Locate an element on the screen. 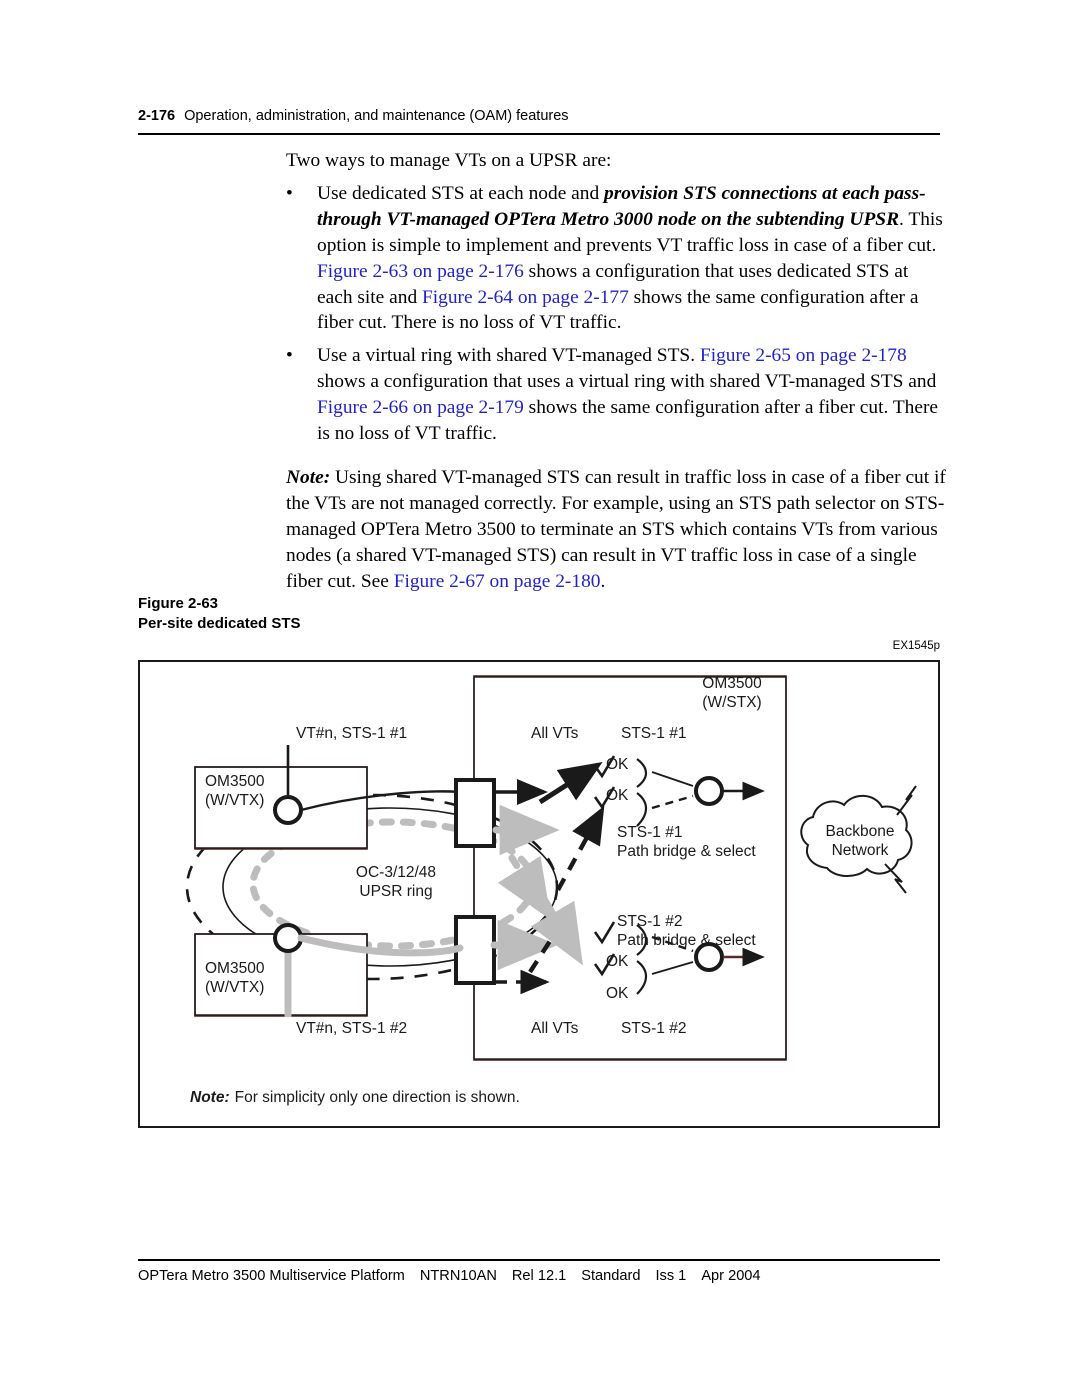 Image resolution: width=1080 pixels, height=1397 pixels. xref-figure-2-67: Figure 2-67 on page 2-180 is located at coordinates (497, 581).